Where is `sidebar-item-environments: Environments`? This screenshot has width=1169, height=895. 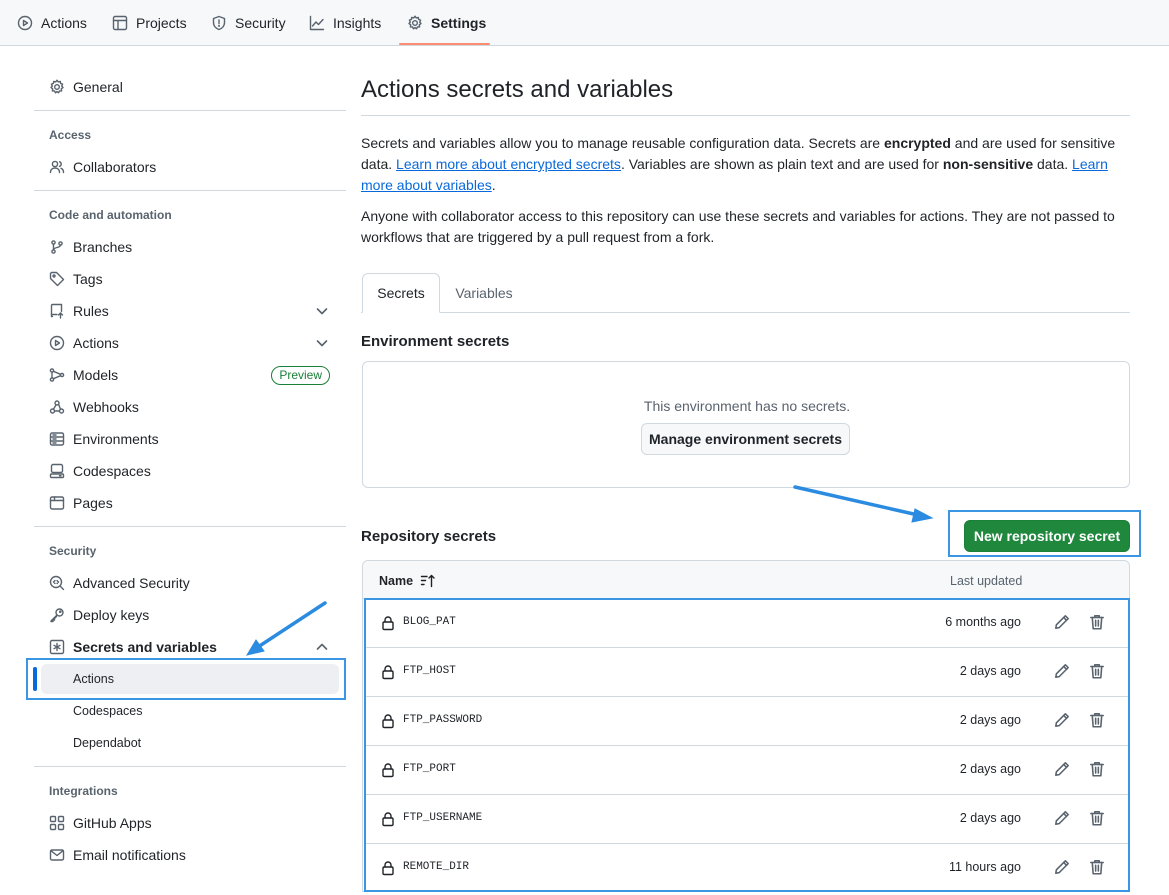
sidebar-item-environments: Environments is located at coordinates (190, 439).